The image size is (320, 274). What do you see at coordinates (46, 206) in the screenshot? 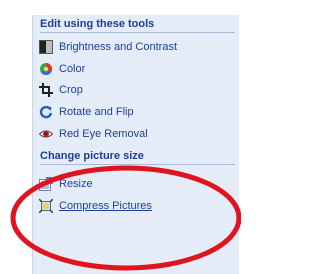
I see `compress-pictures-icon` at bounding box center [46, 206].